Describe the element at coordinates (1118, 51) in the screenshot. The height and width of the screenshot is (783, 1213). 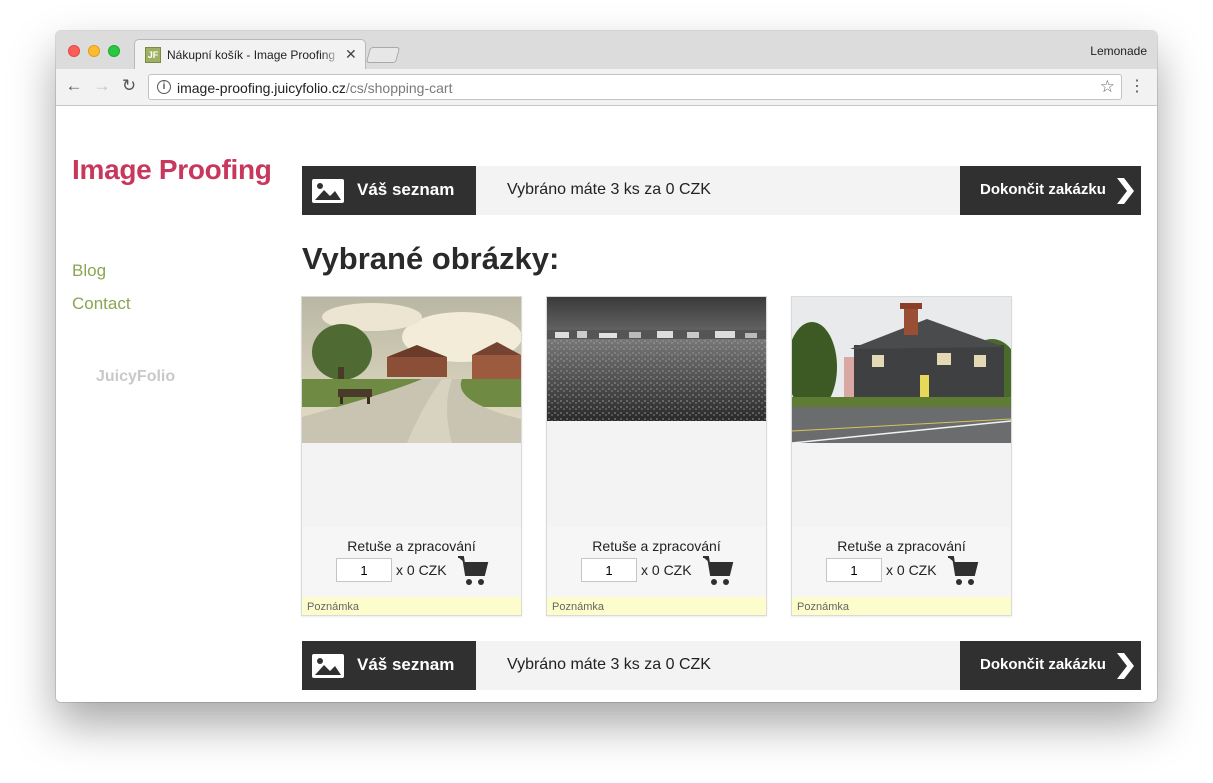
I see `profile-name: Lemonade` at that location.